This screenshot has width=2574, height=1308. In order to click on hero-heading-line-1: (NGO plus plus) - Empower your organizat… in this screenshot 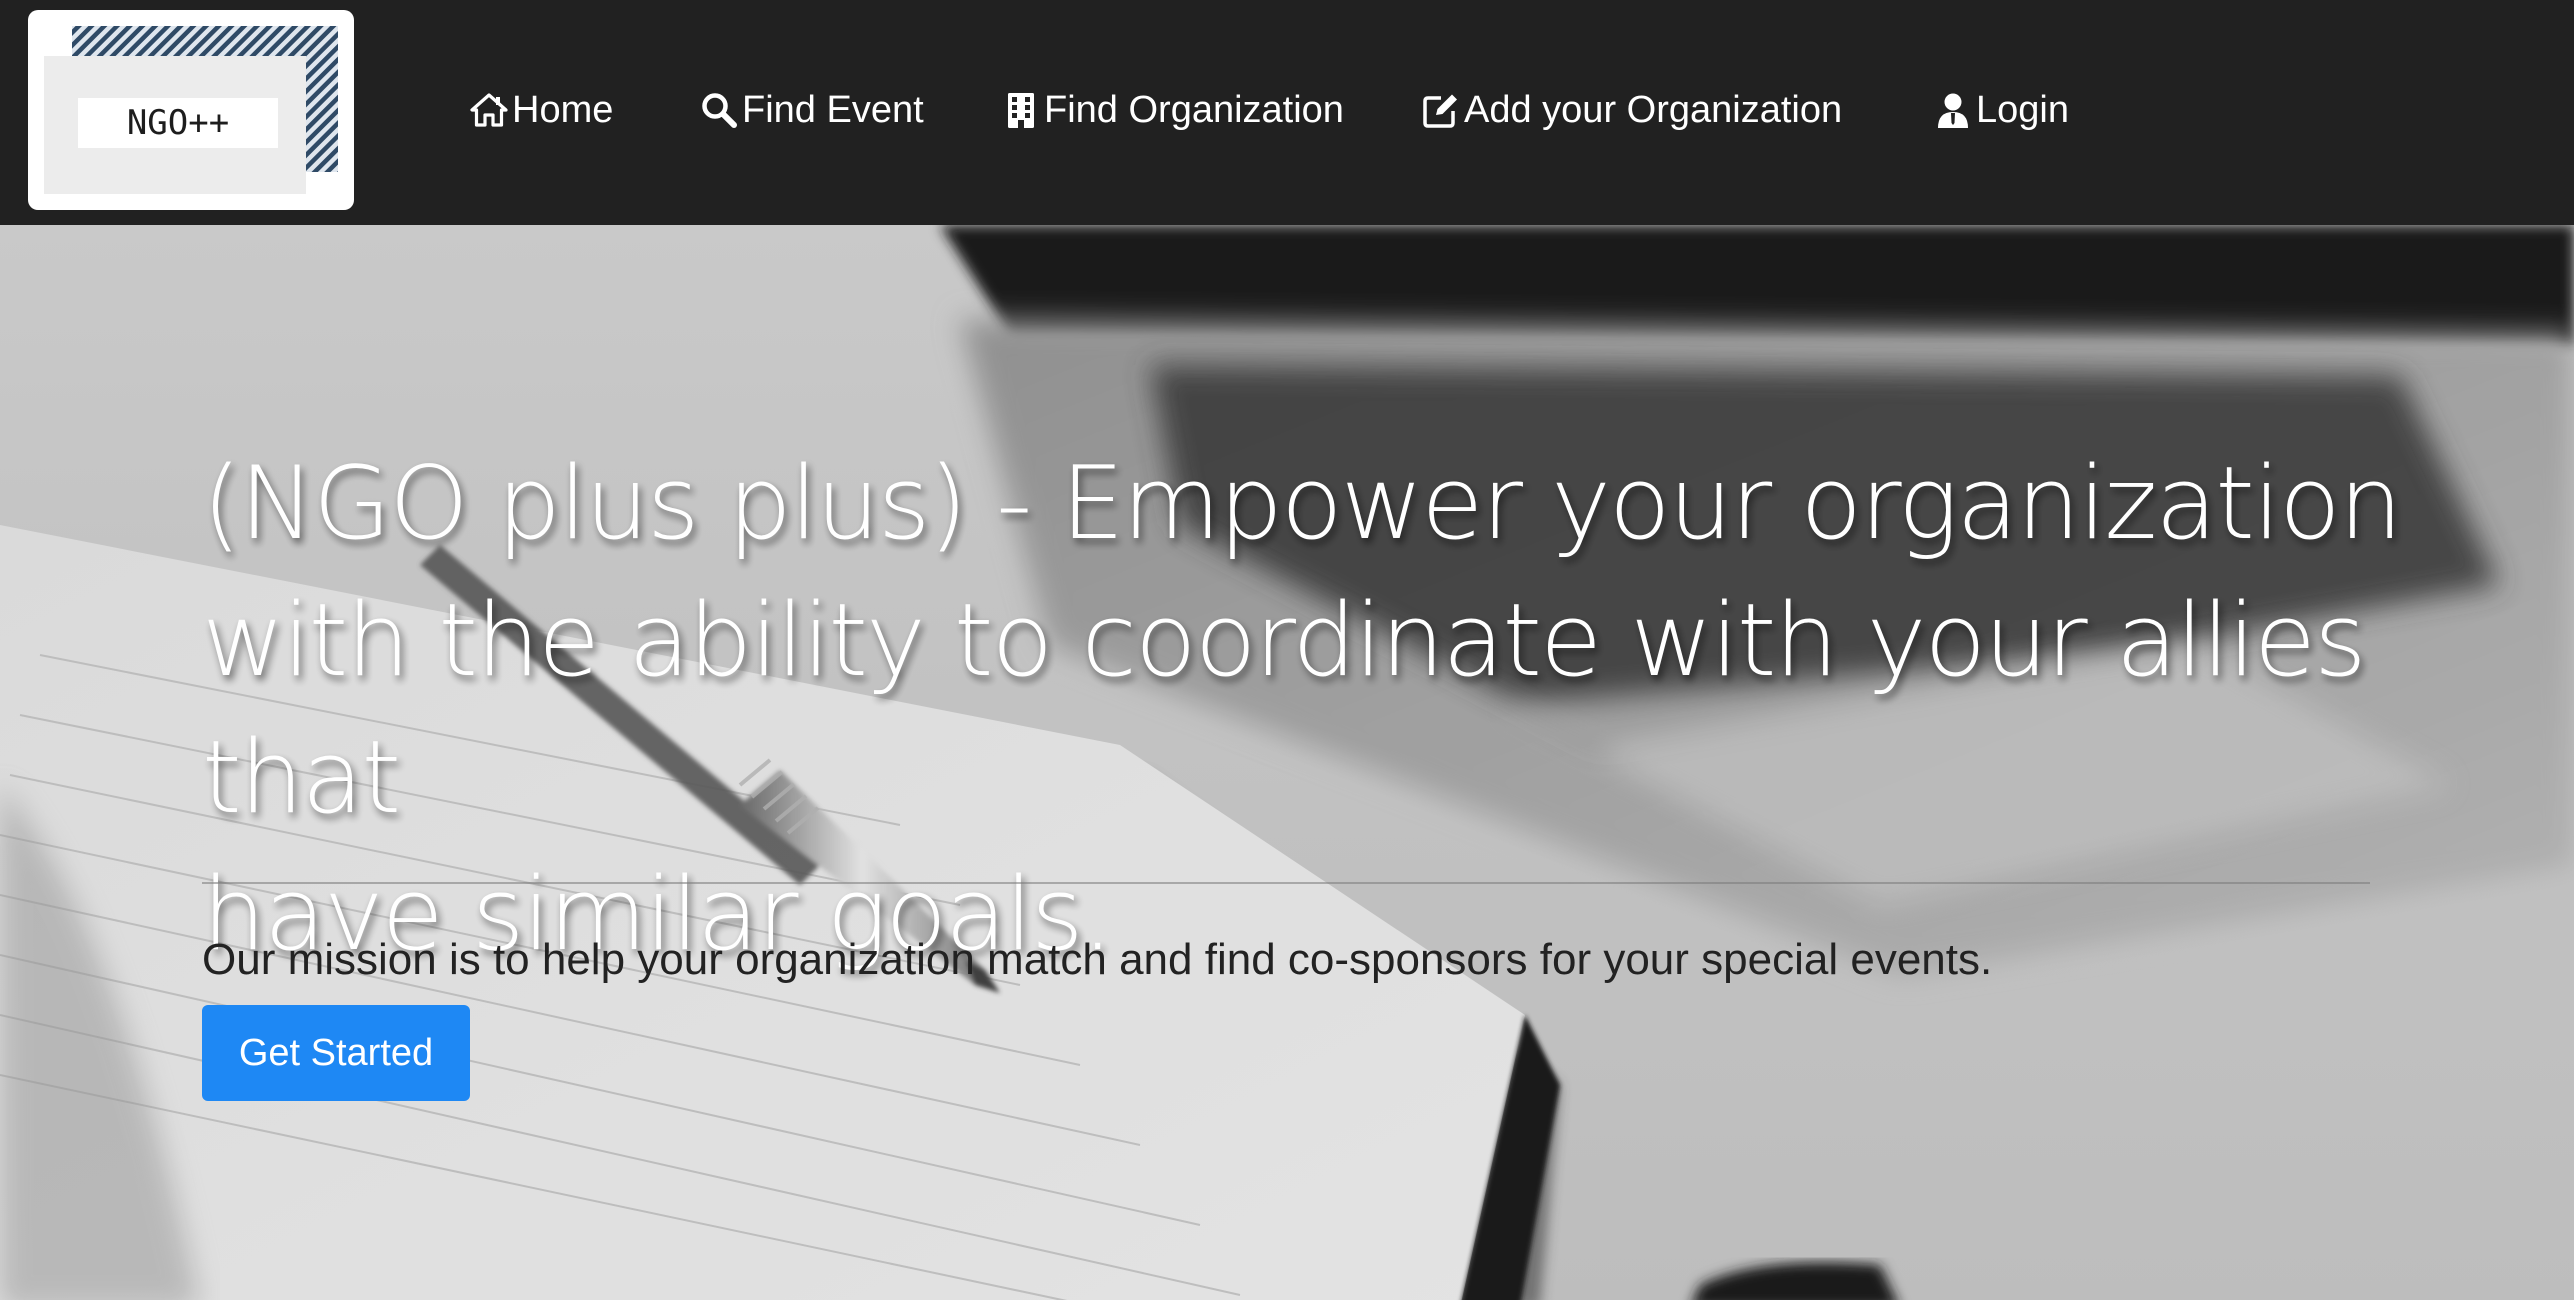, I will do `click(1302, 503)`.